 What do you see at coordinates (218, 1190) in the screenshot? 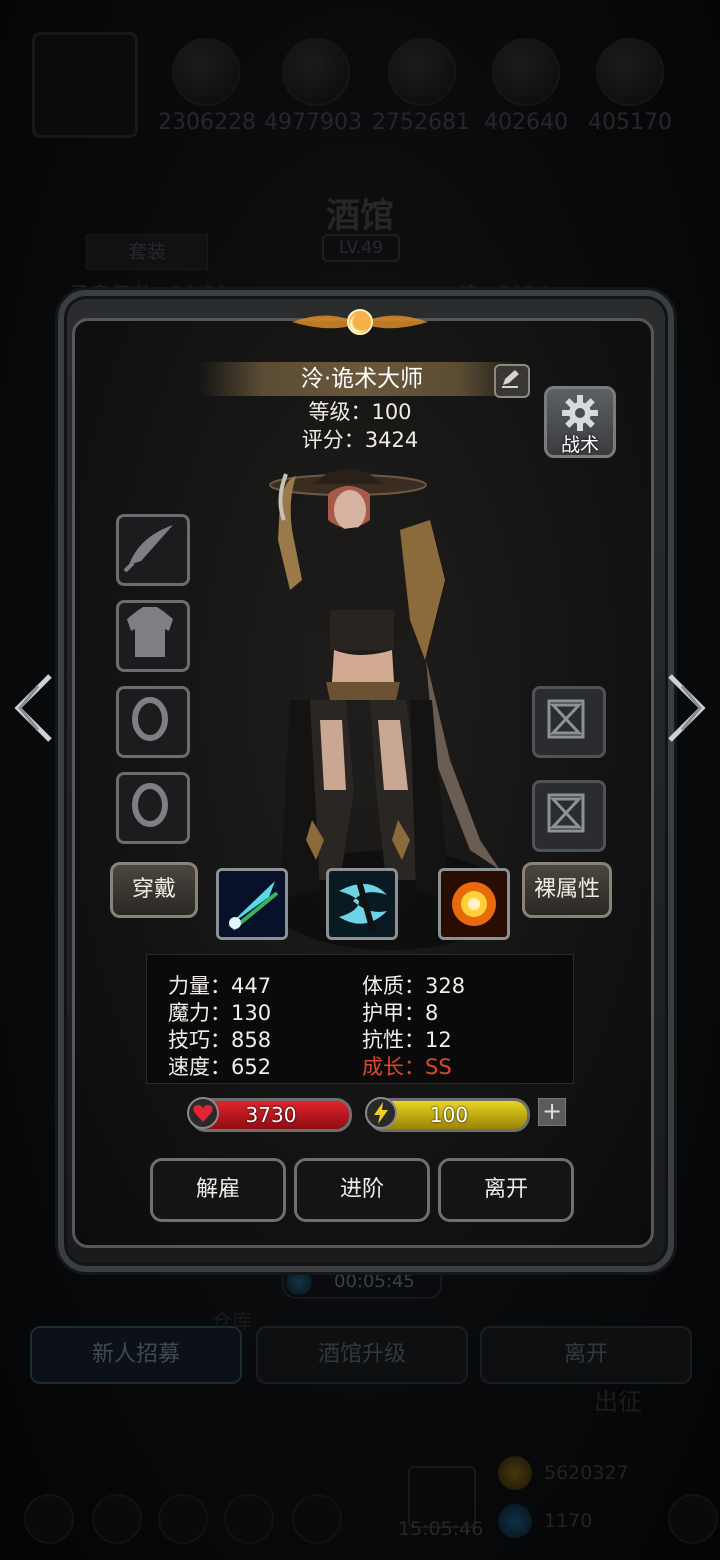
I see `dismiss-button: 解雇` at bounding box center [218, 1190].